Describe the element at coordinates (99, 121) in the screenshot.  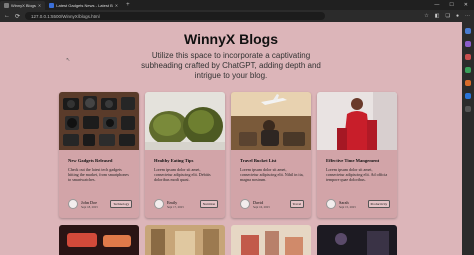
I see `card-image-cameras` at that location.